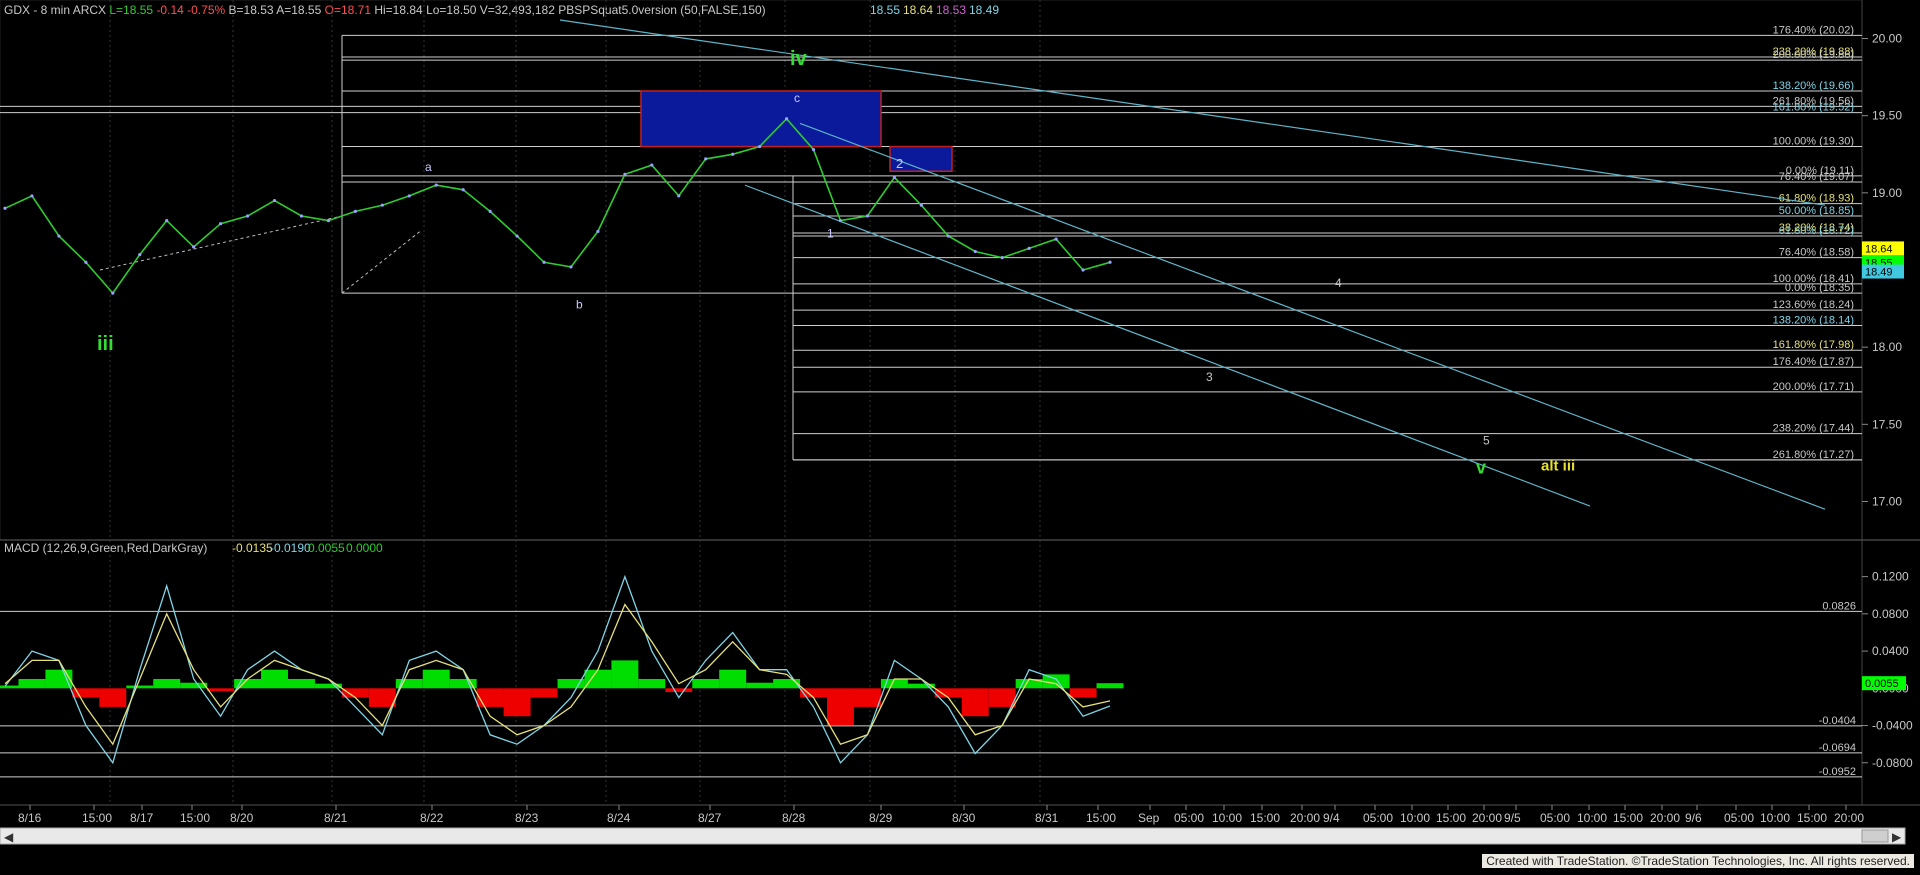  Describe the element at coordinates (1887, 193) in the screenshot. I see `price-tick-label: 19.00` at that location.